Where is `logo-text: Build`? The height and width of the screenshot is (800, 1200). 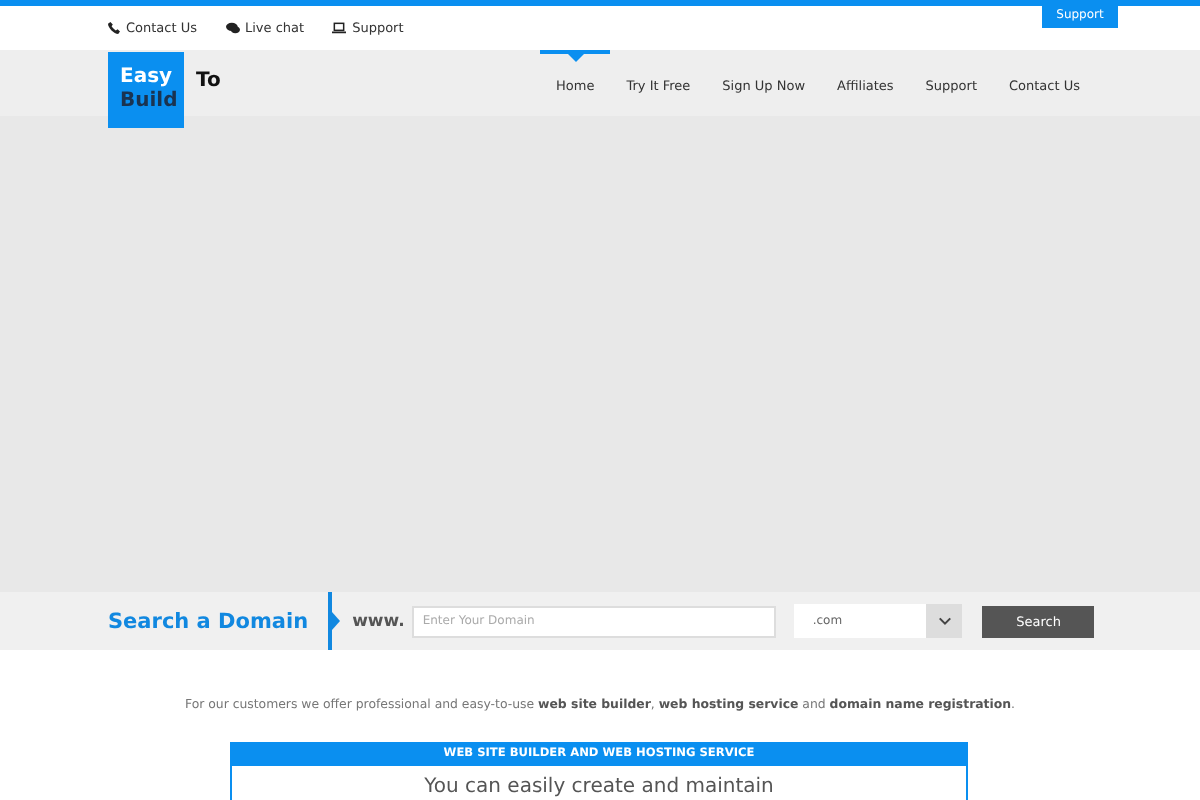 logo-text: Build is located at coordinates (150, 102).